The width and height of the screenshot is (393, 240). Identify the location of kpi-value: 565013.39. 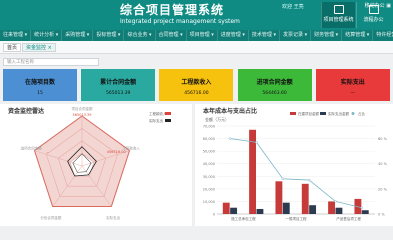
(118, 93).